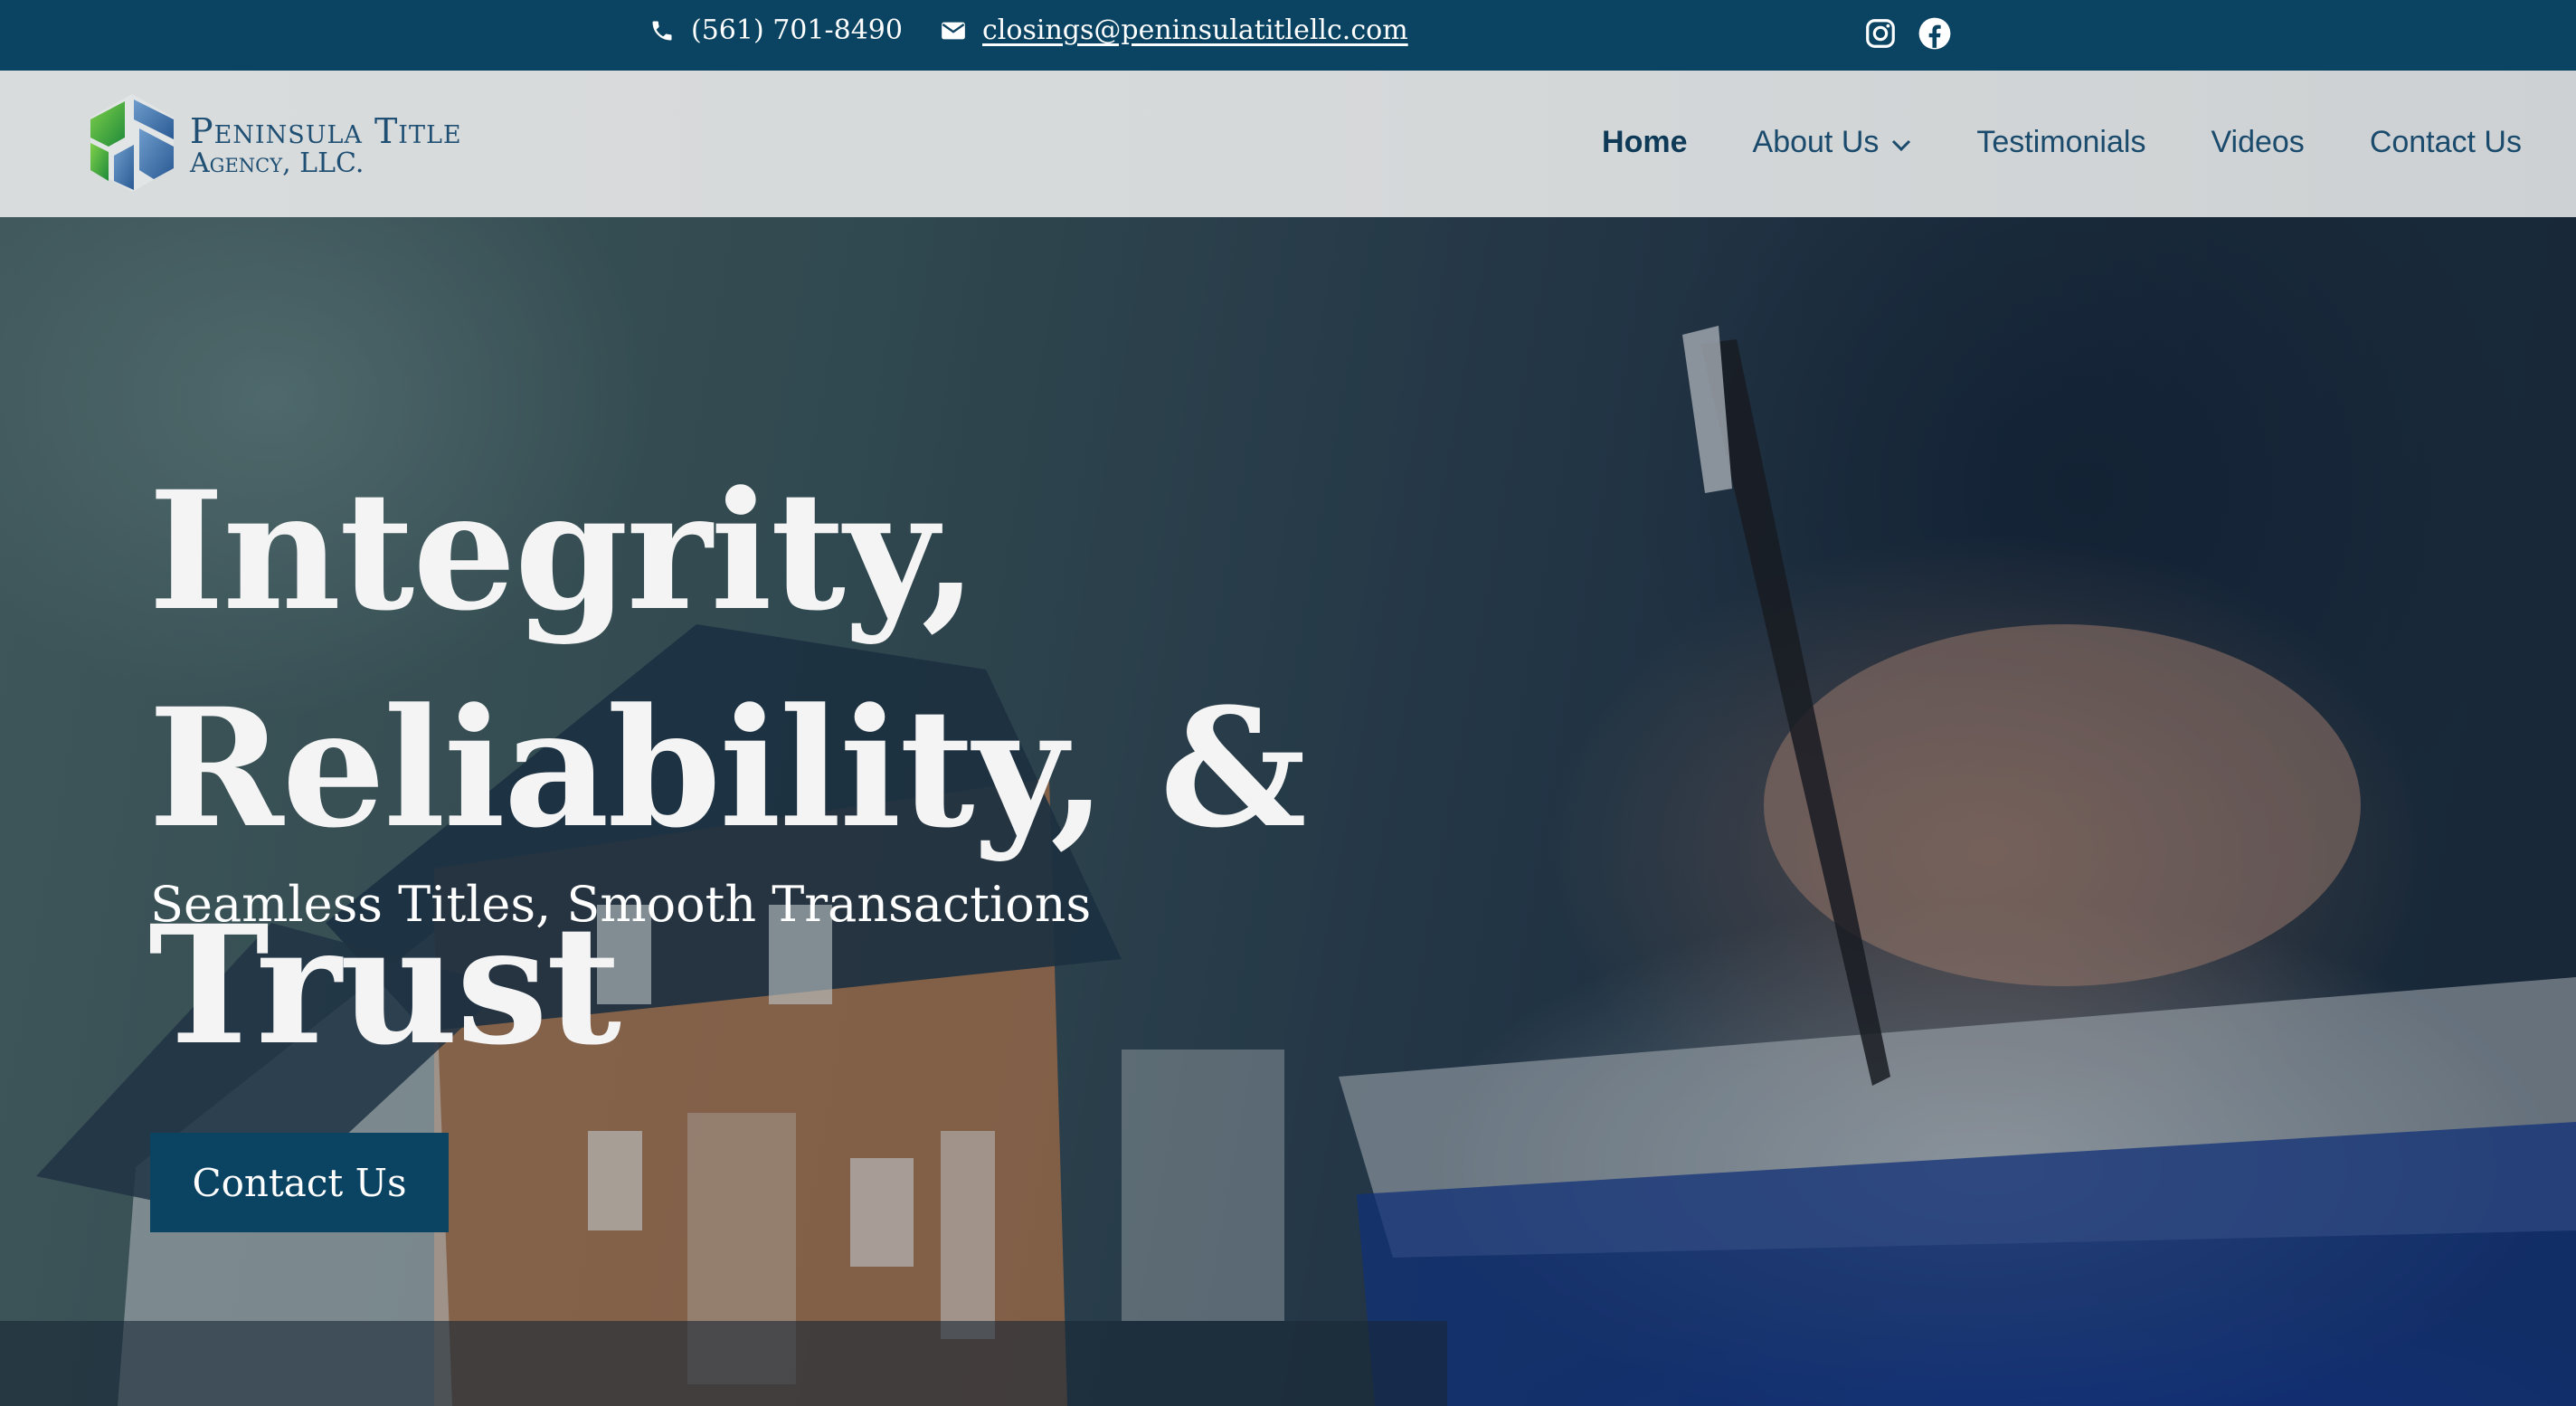 The image size is (2576, 1406). Describe the element at coordinates (1935, 33) in the screenshot. I see `facebook-icon` at that location.